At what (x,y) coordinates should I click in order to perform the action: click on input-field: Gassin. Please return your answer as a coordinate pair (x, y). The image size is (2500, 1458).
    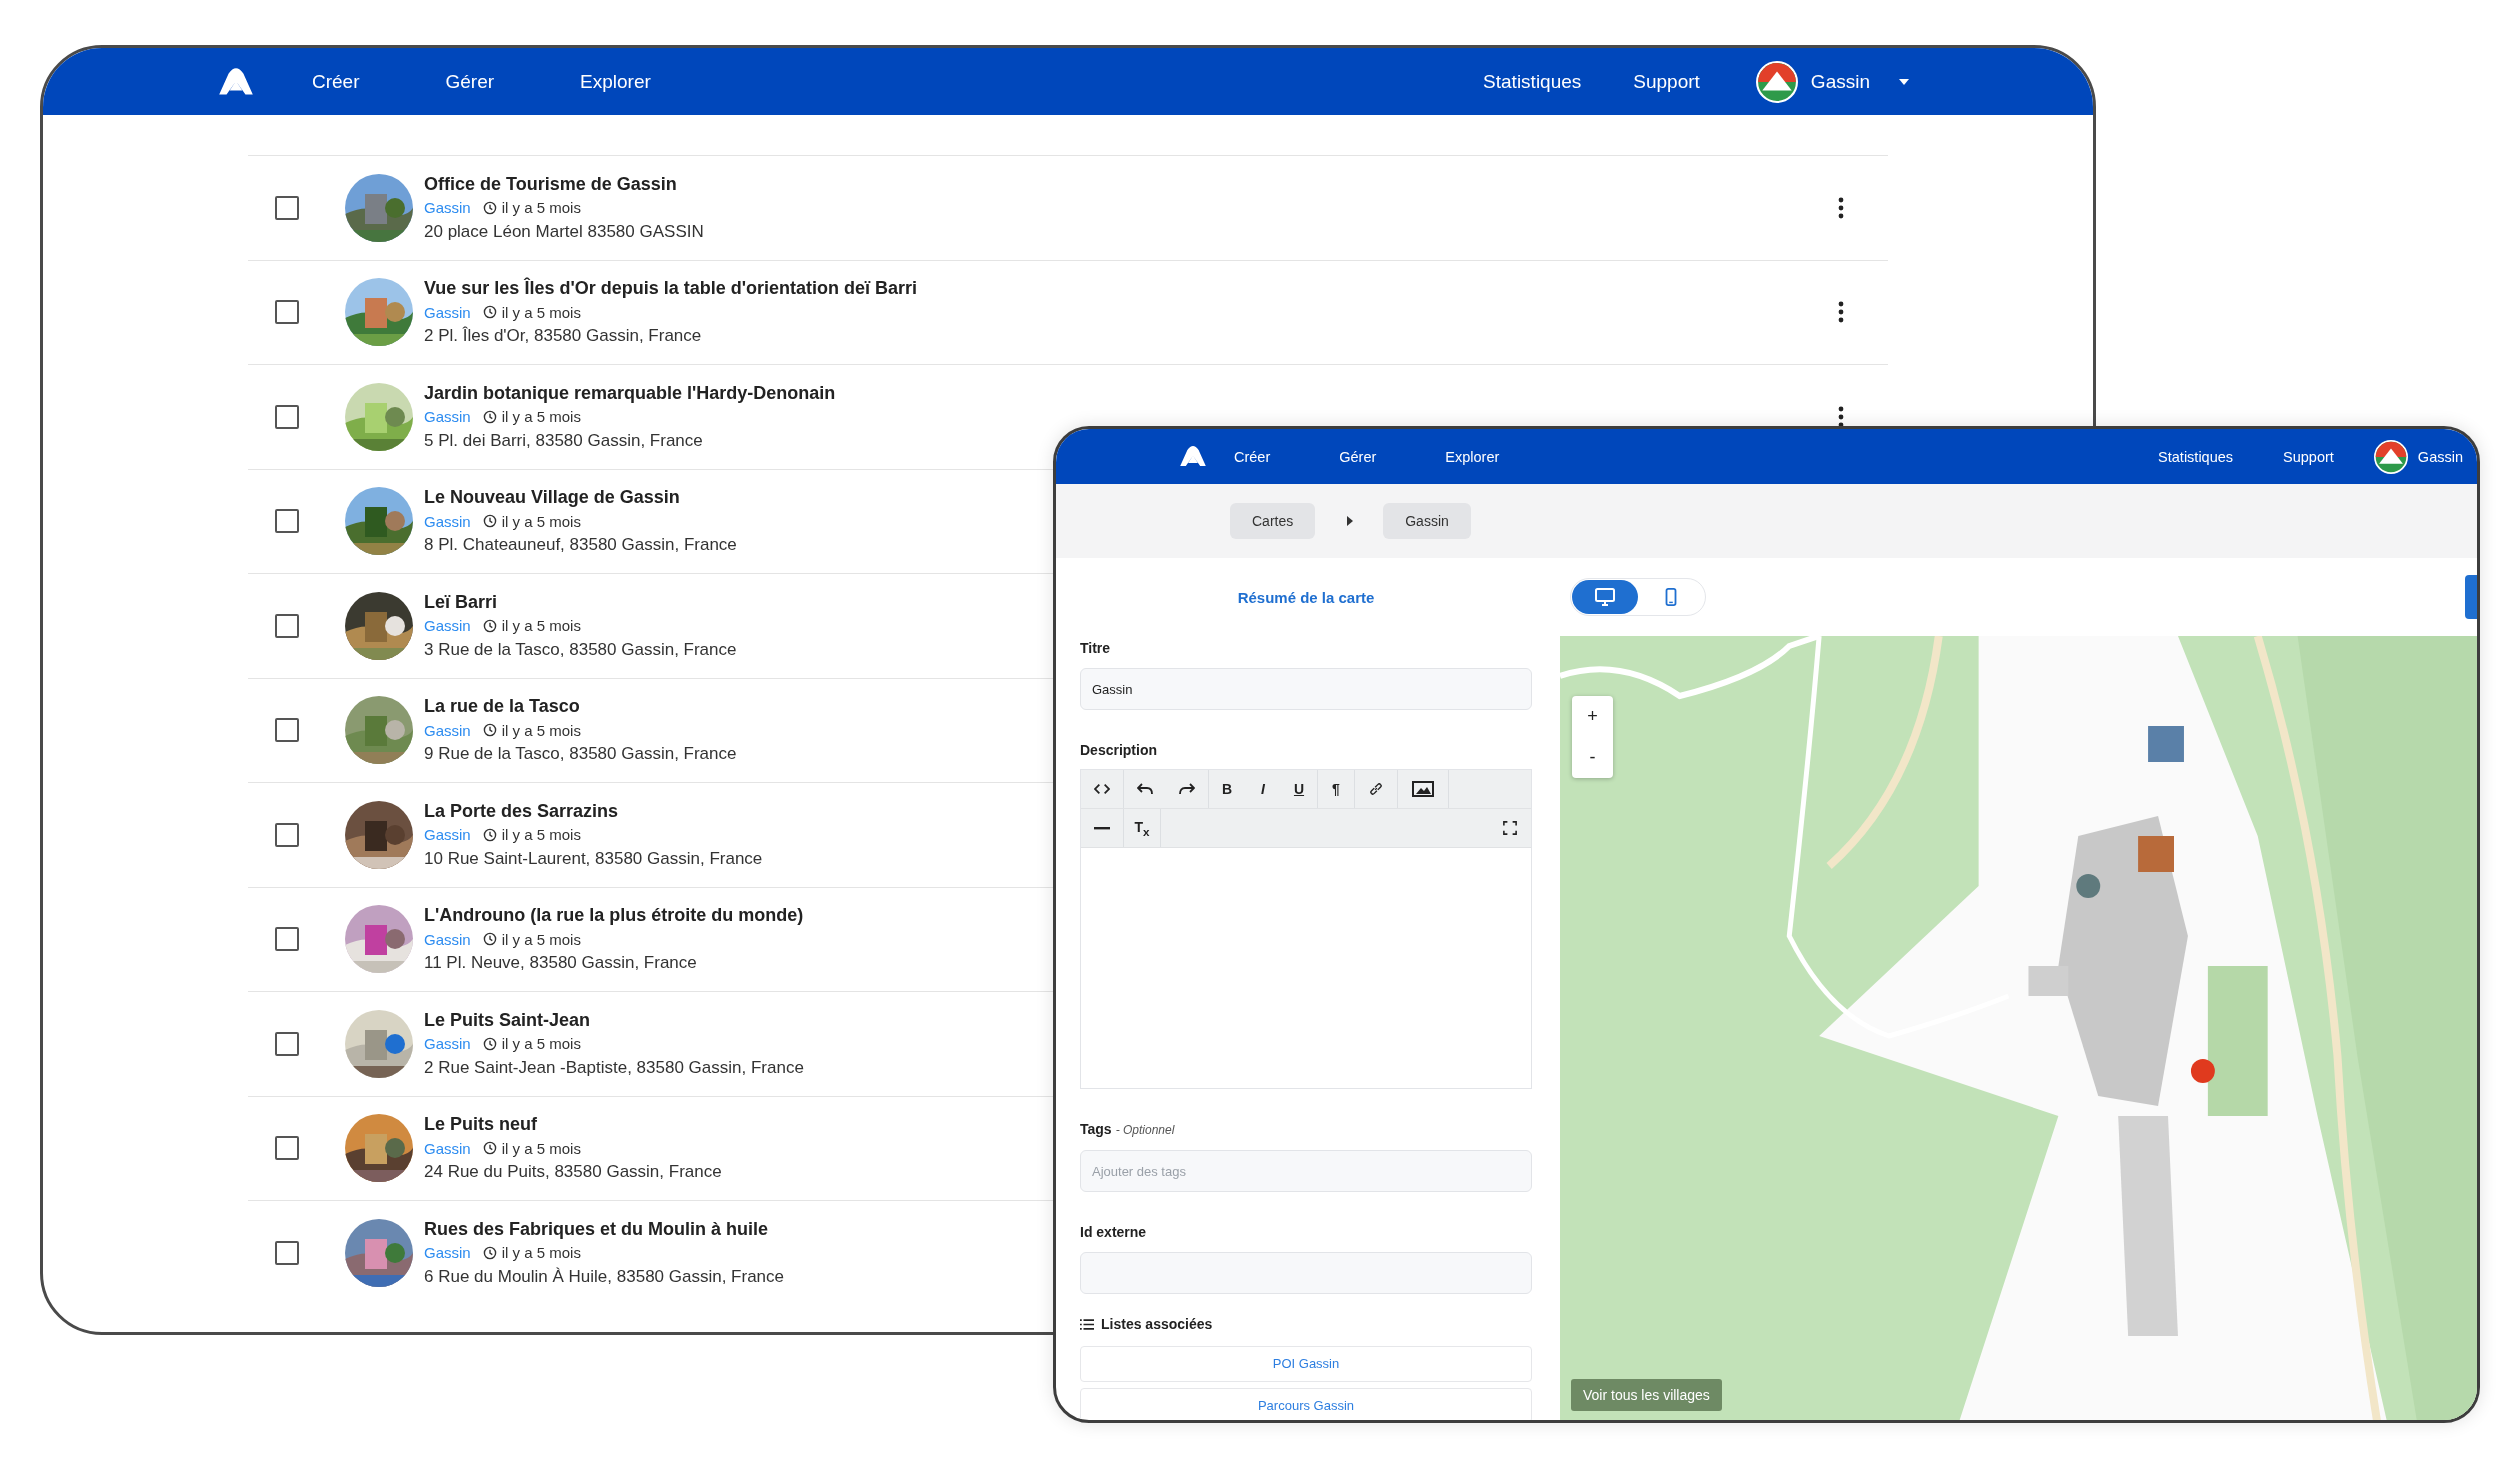
    Looking at the image, I should click on (1306, 689).